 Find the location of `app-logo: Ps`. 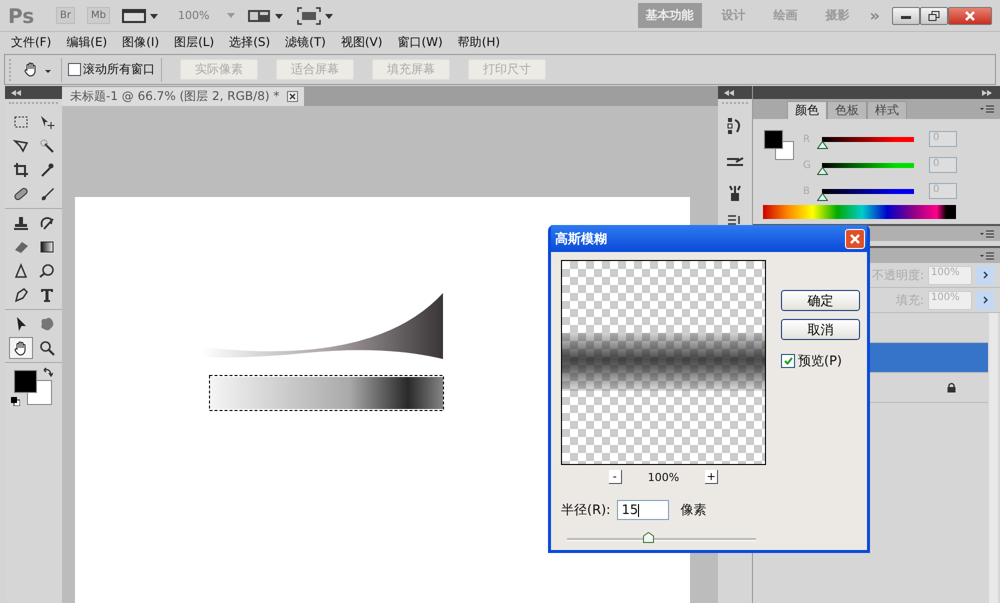

app-logo: Ps is located at coordinates (22, 16).